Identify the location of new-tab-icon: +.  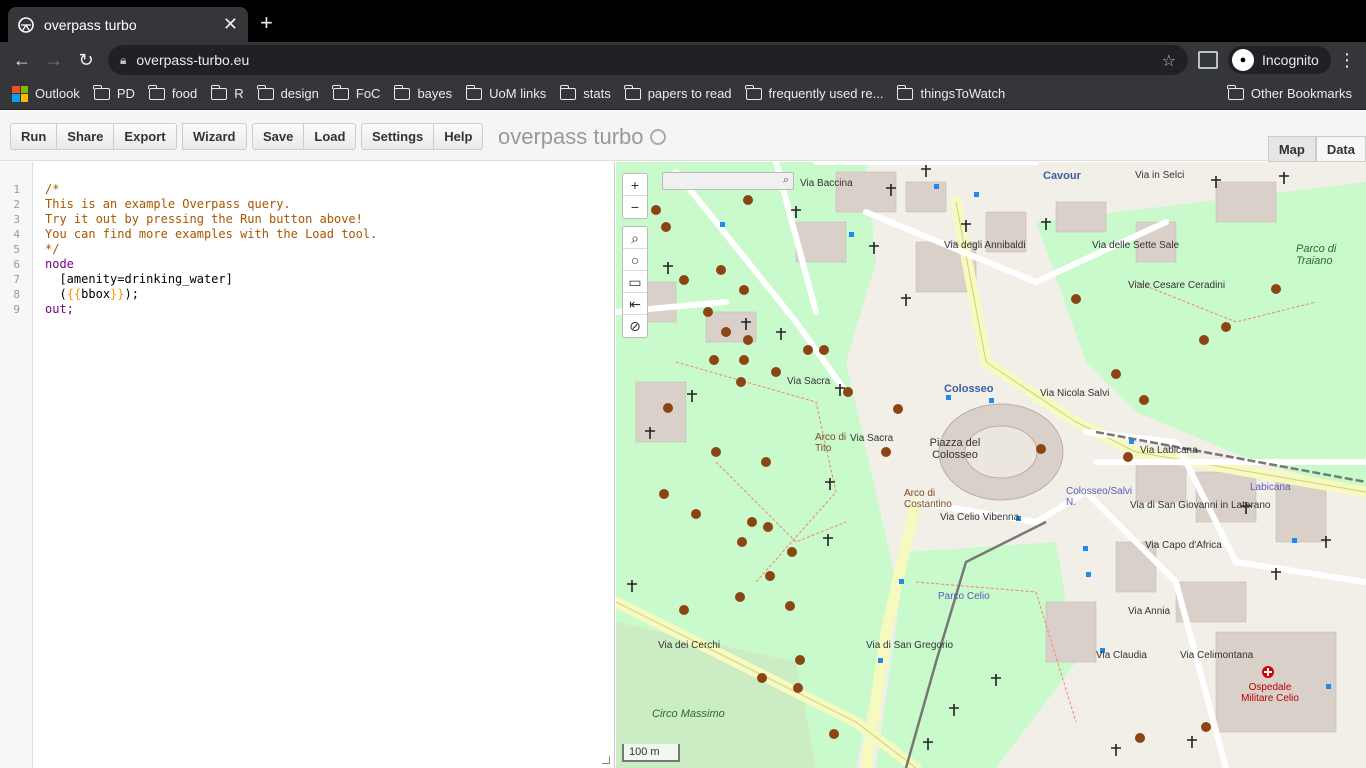
(266, 23).